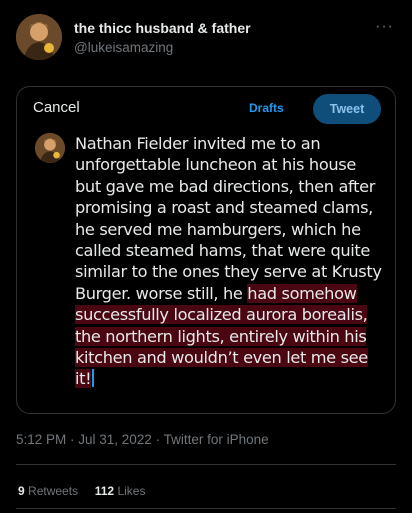  What do you see at coordinates (50, 148) in the screenshot?
I see `composer-avatar` at bounding box center [50, 148].